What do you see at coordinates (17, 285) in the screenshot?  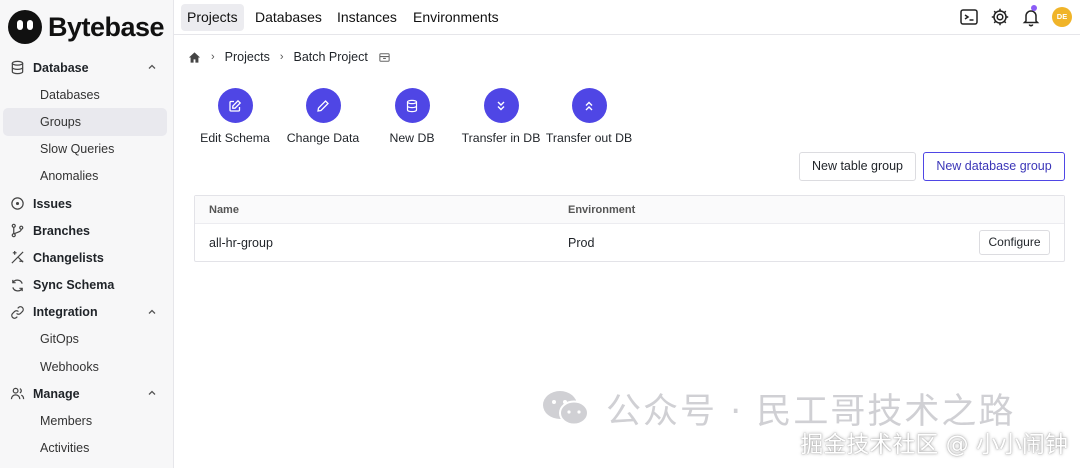 I see `sync-icon` at bounding box center [17, 285].